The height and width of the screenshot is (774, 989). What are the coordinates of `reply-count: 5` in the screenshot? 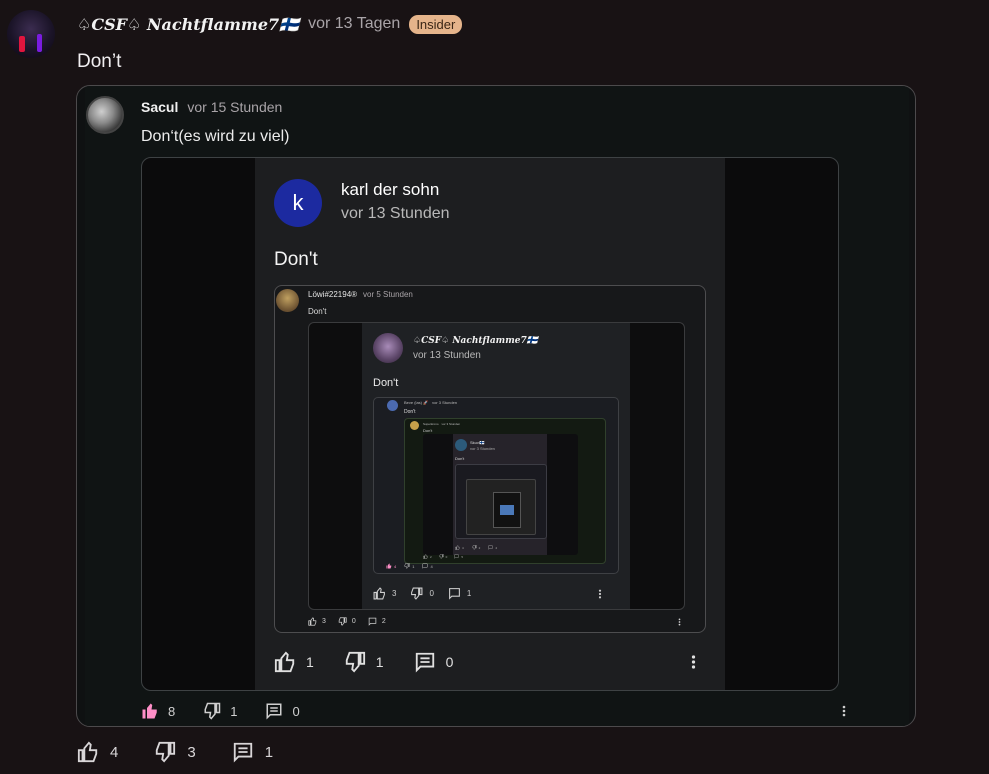 It's located at (462, 556).